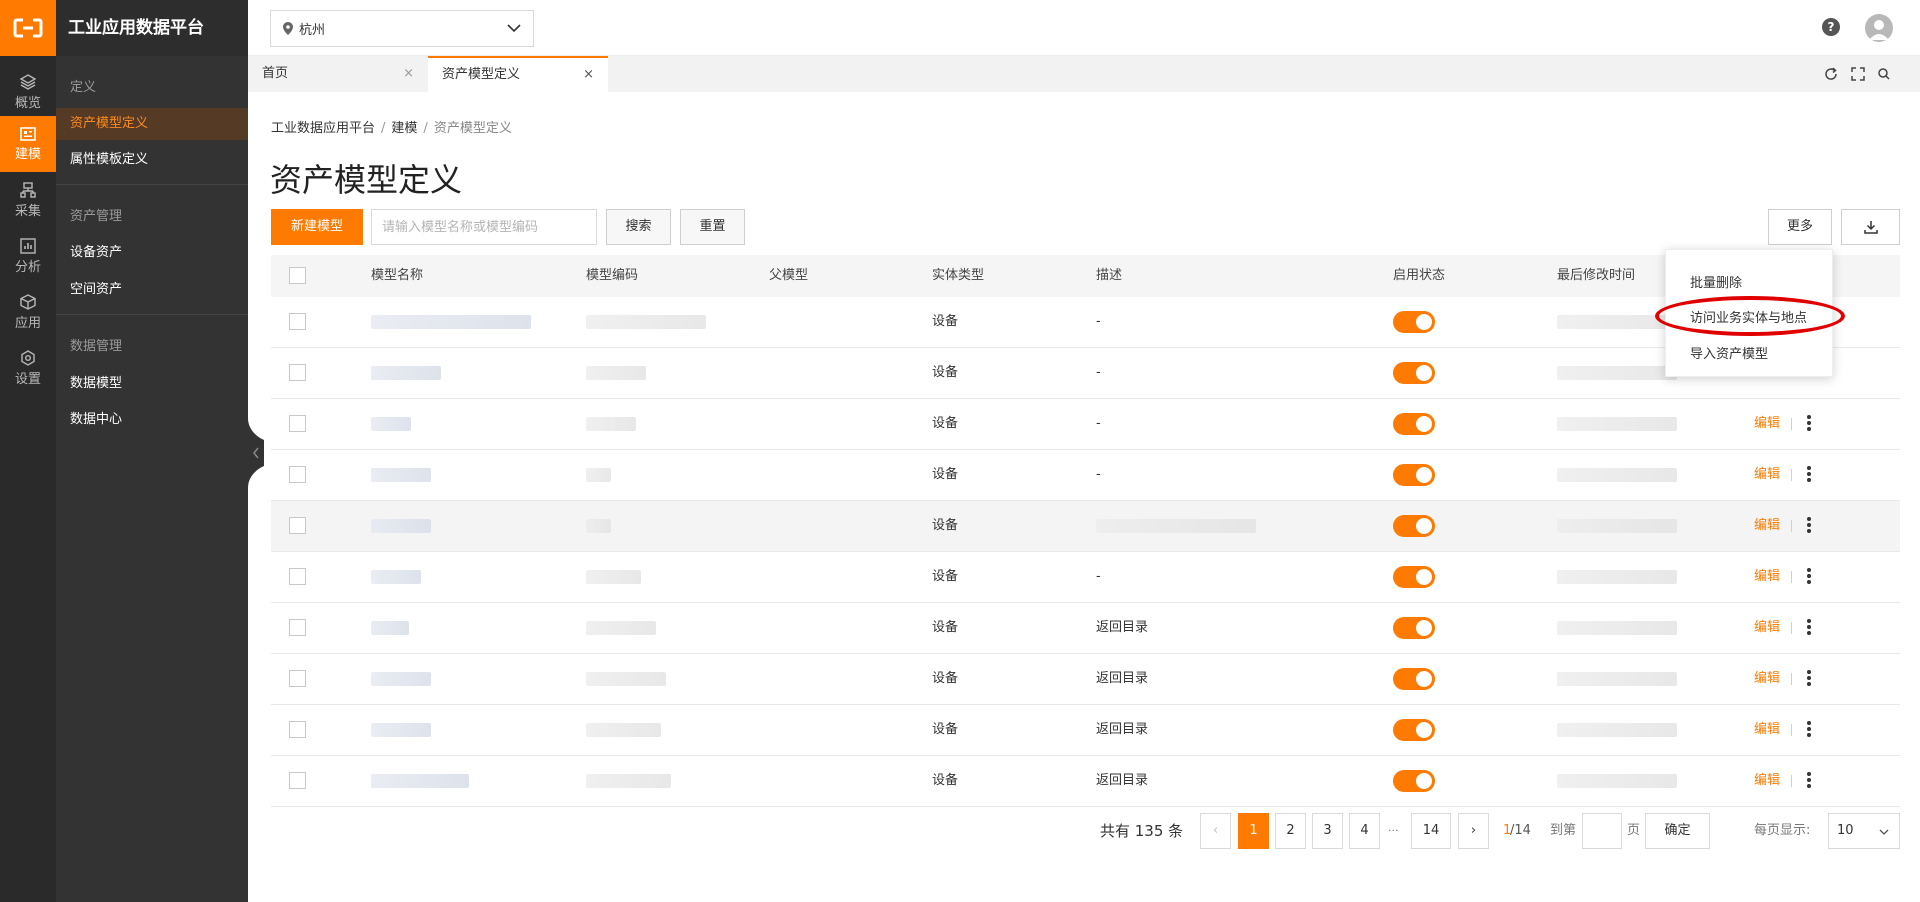 The image size is (1920, 902). I want to click on column-header-enabled: 启用状态, so click(1419, 276).